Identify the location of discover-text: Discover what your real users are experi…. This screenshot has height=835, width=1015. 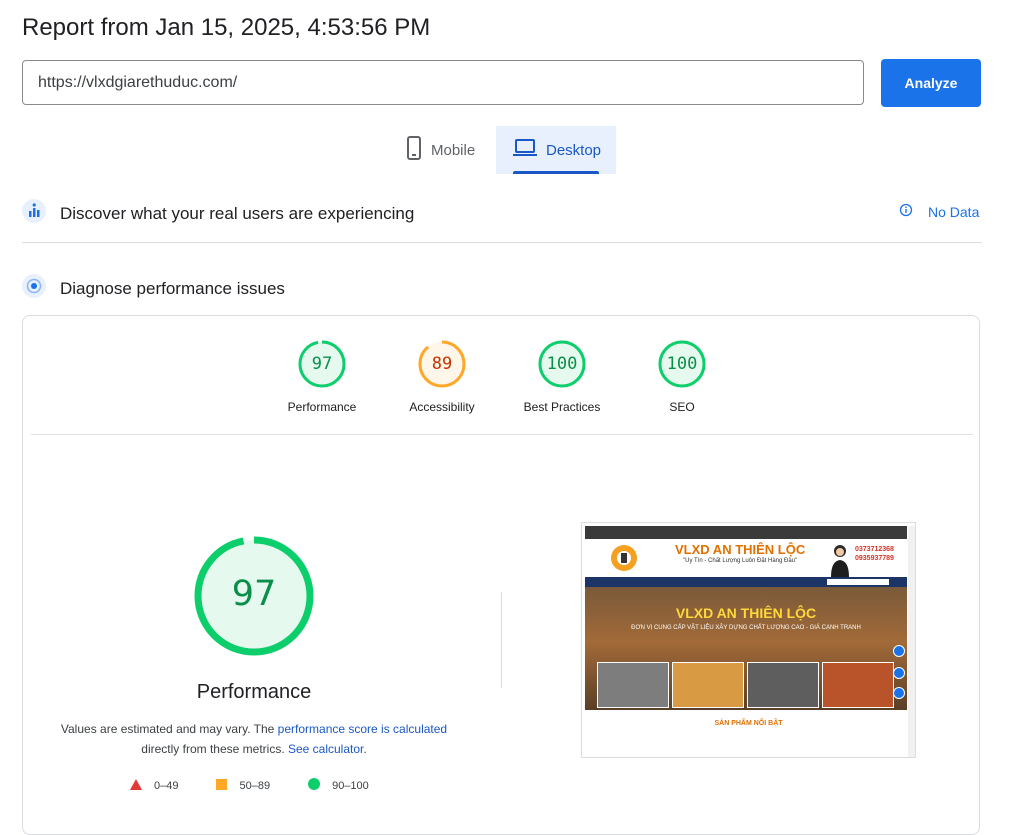
(237, 213).